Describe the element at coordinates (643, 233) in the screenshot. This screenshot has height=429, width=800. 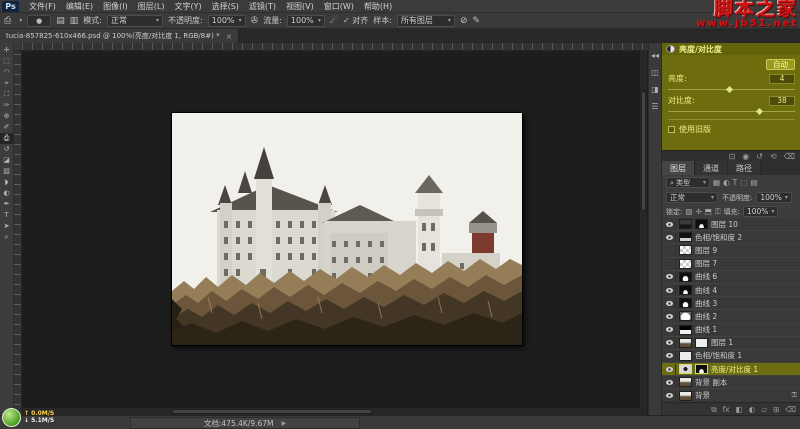
I see `canvas-vertical-scrollbar` at that location.